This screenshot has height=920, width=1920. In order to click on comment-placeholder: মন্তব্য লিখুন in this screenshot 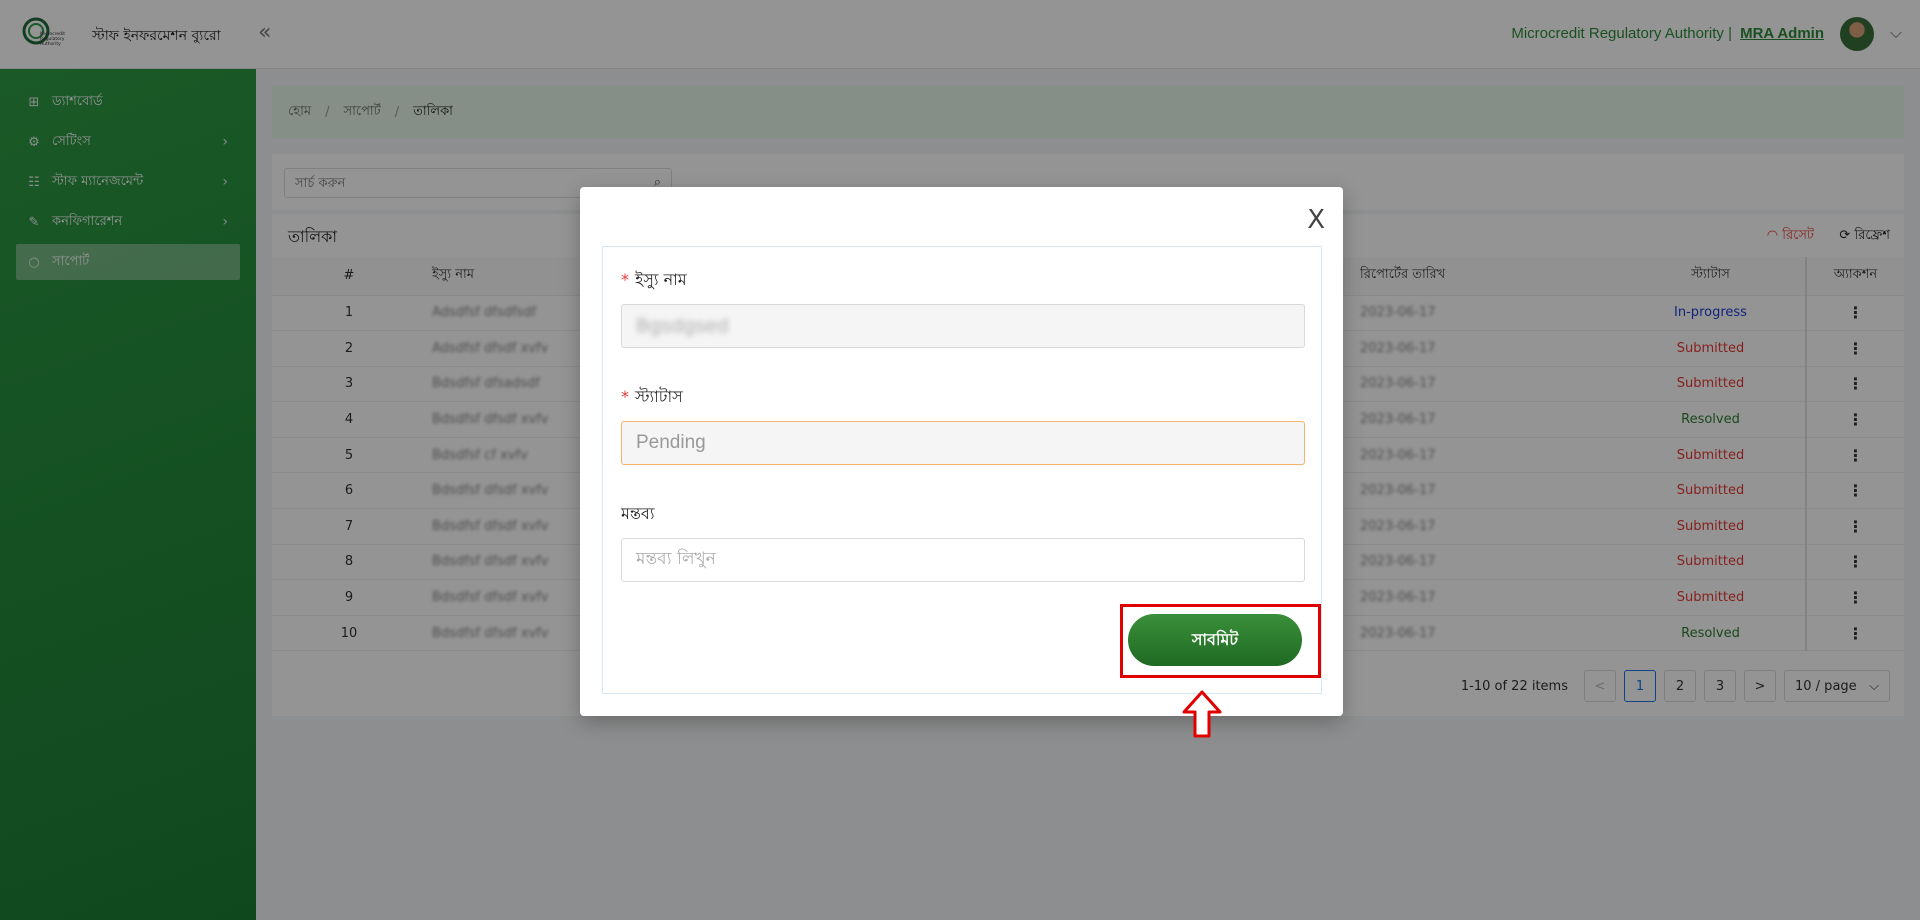, I will do `click(676, 559)`.